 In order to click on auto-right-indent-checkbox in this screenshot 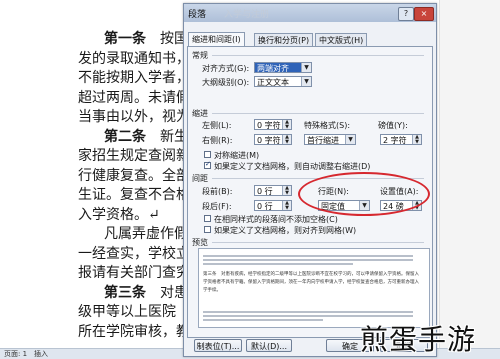, I will do `click(207, 164)`.